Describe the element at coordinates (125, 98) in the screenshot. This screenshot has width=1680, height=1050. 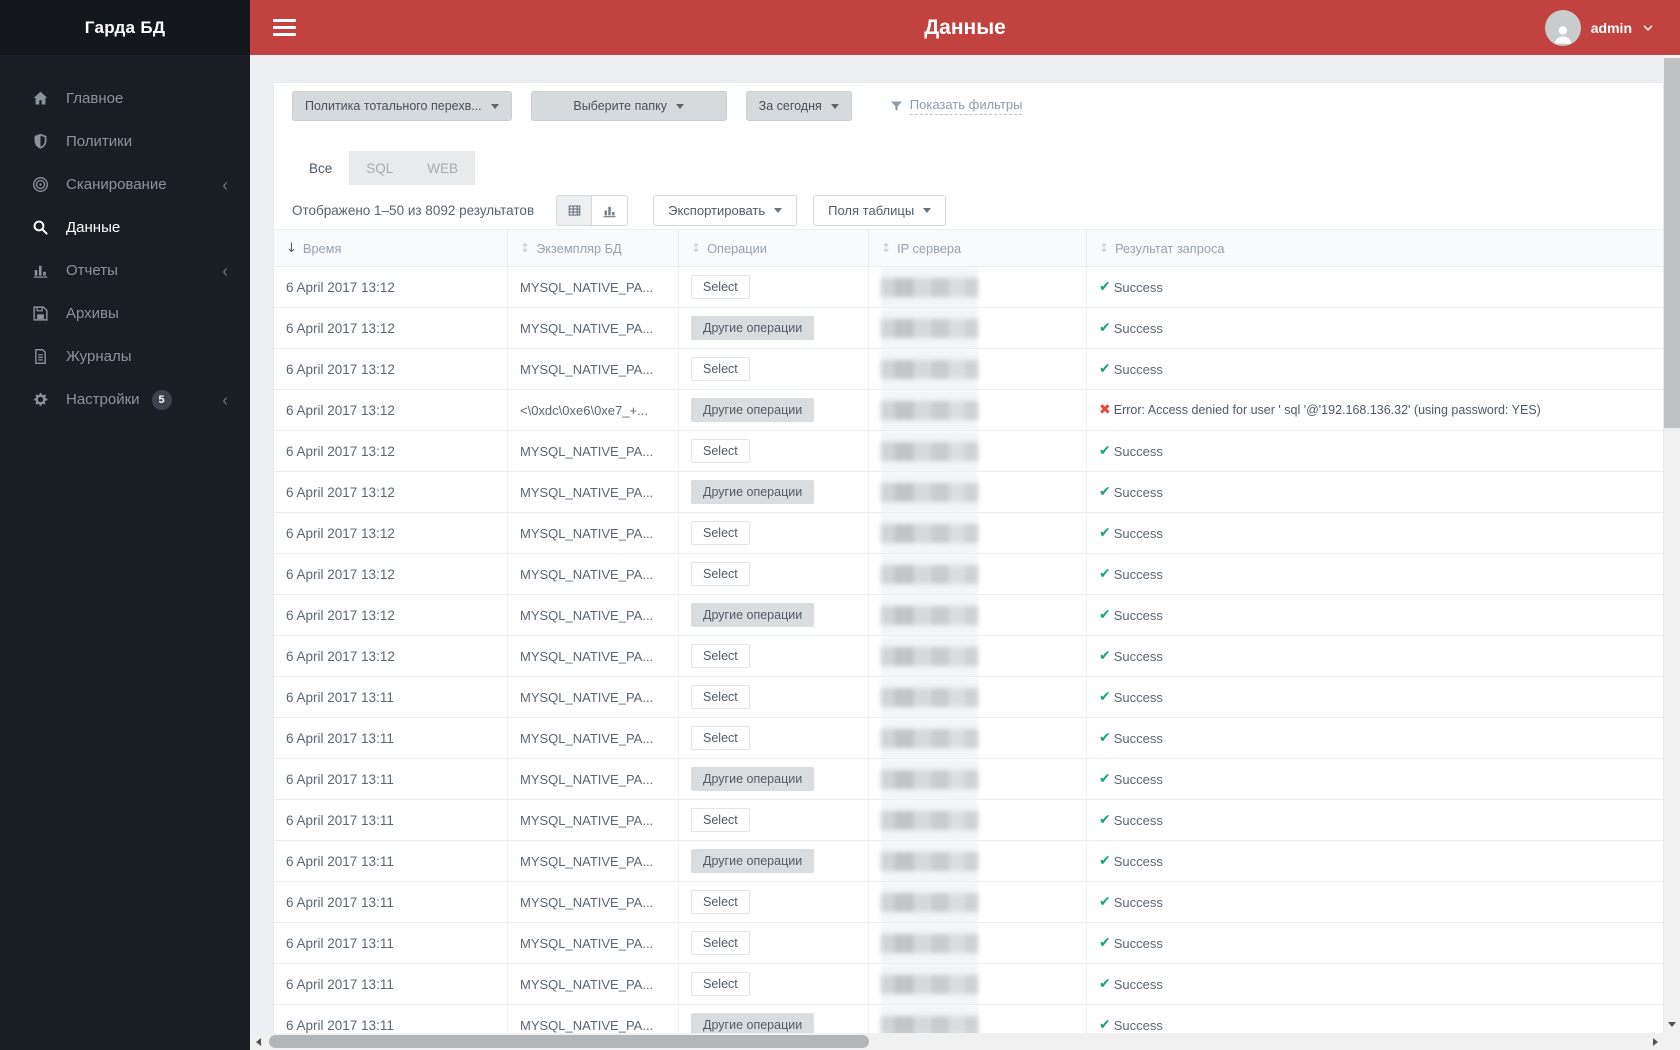
I see `sidebar-item-home: Главное` at that location.